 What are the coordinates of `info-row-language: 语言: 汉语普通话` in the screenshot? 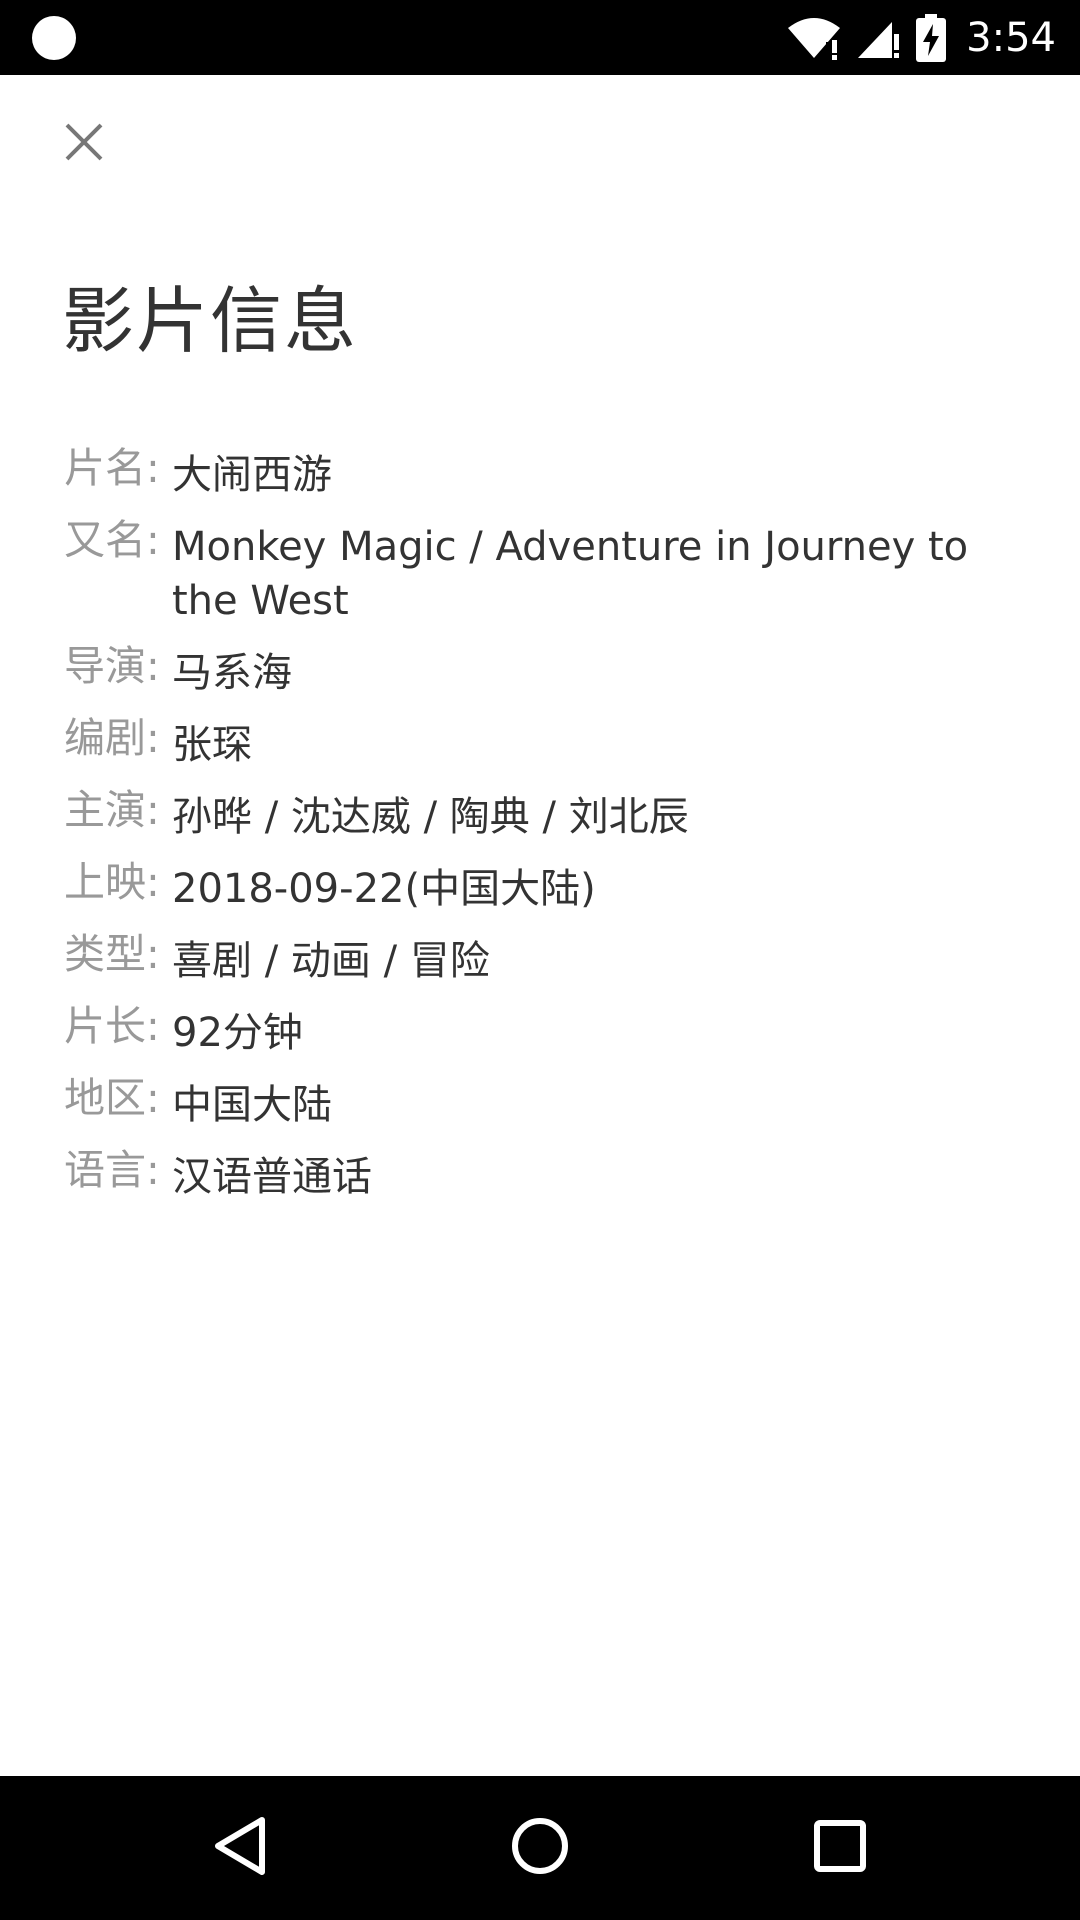 It's located at (534, 1174).